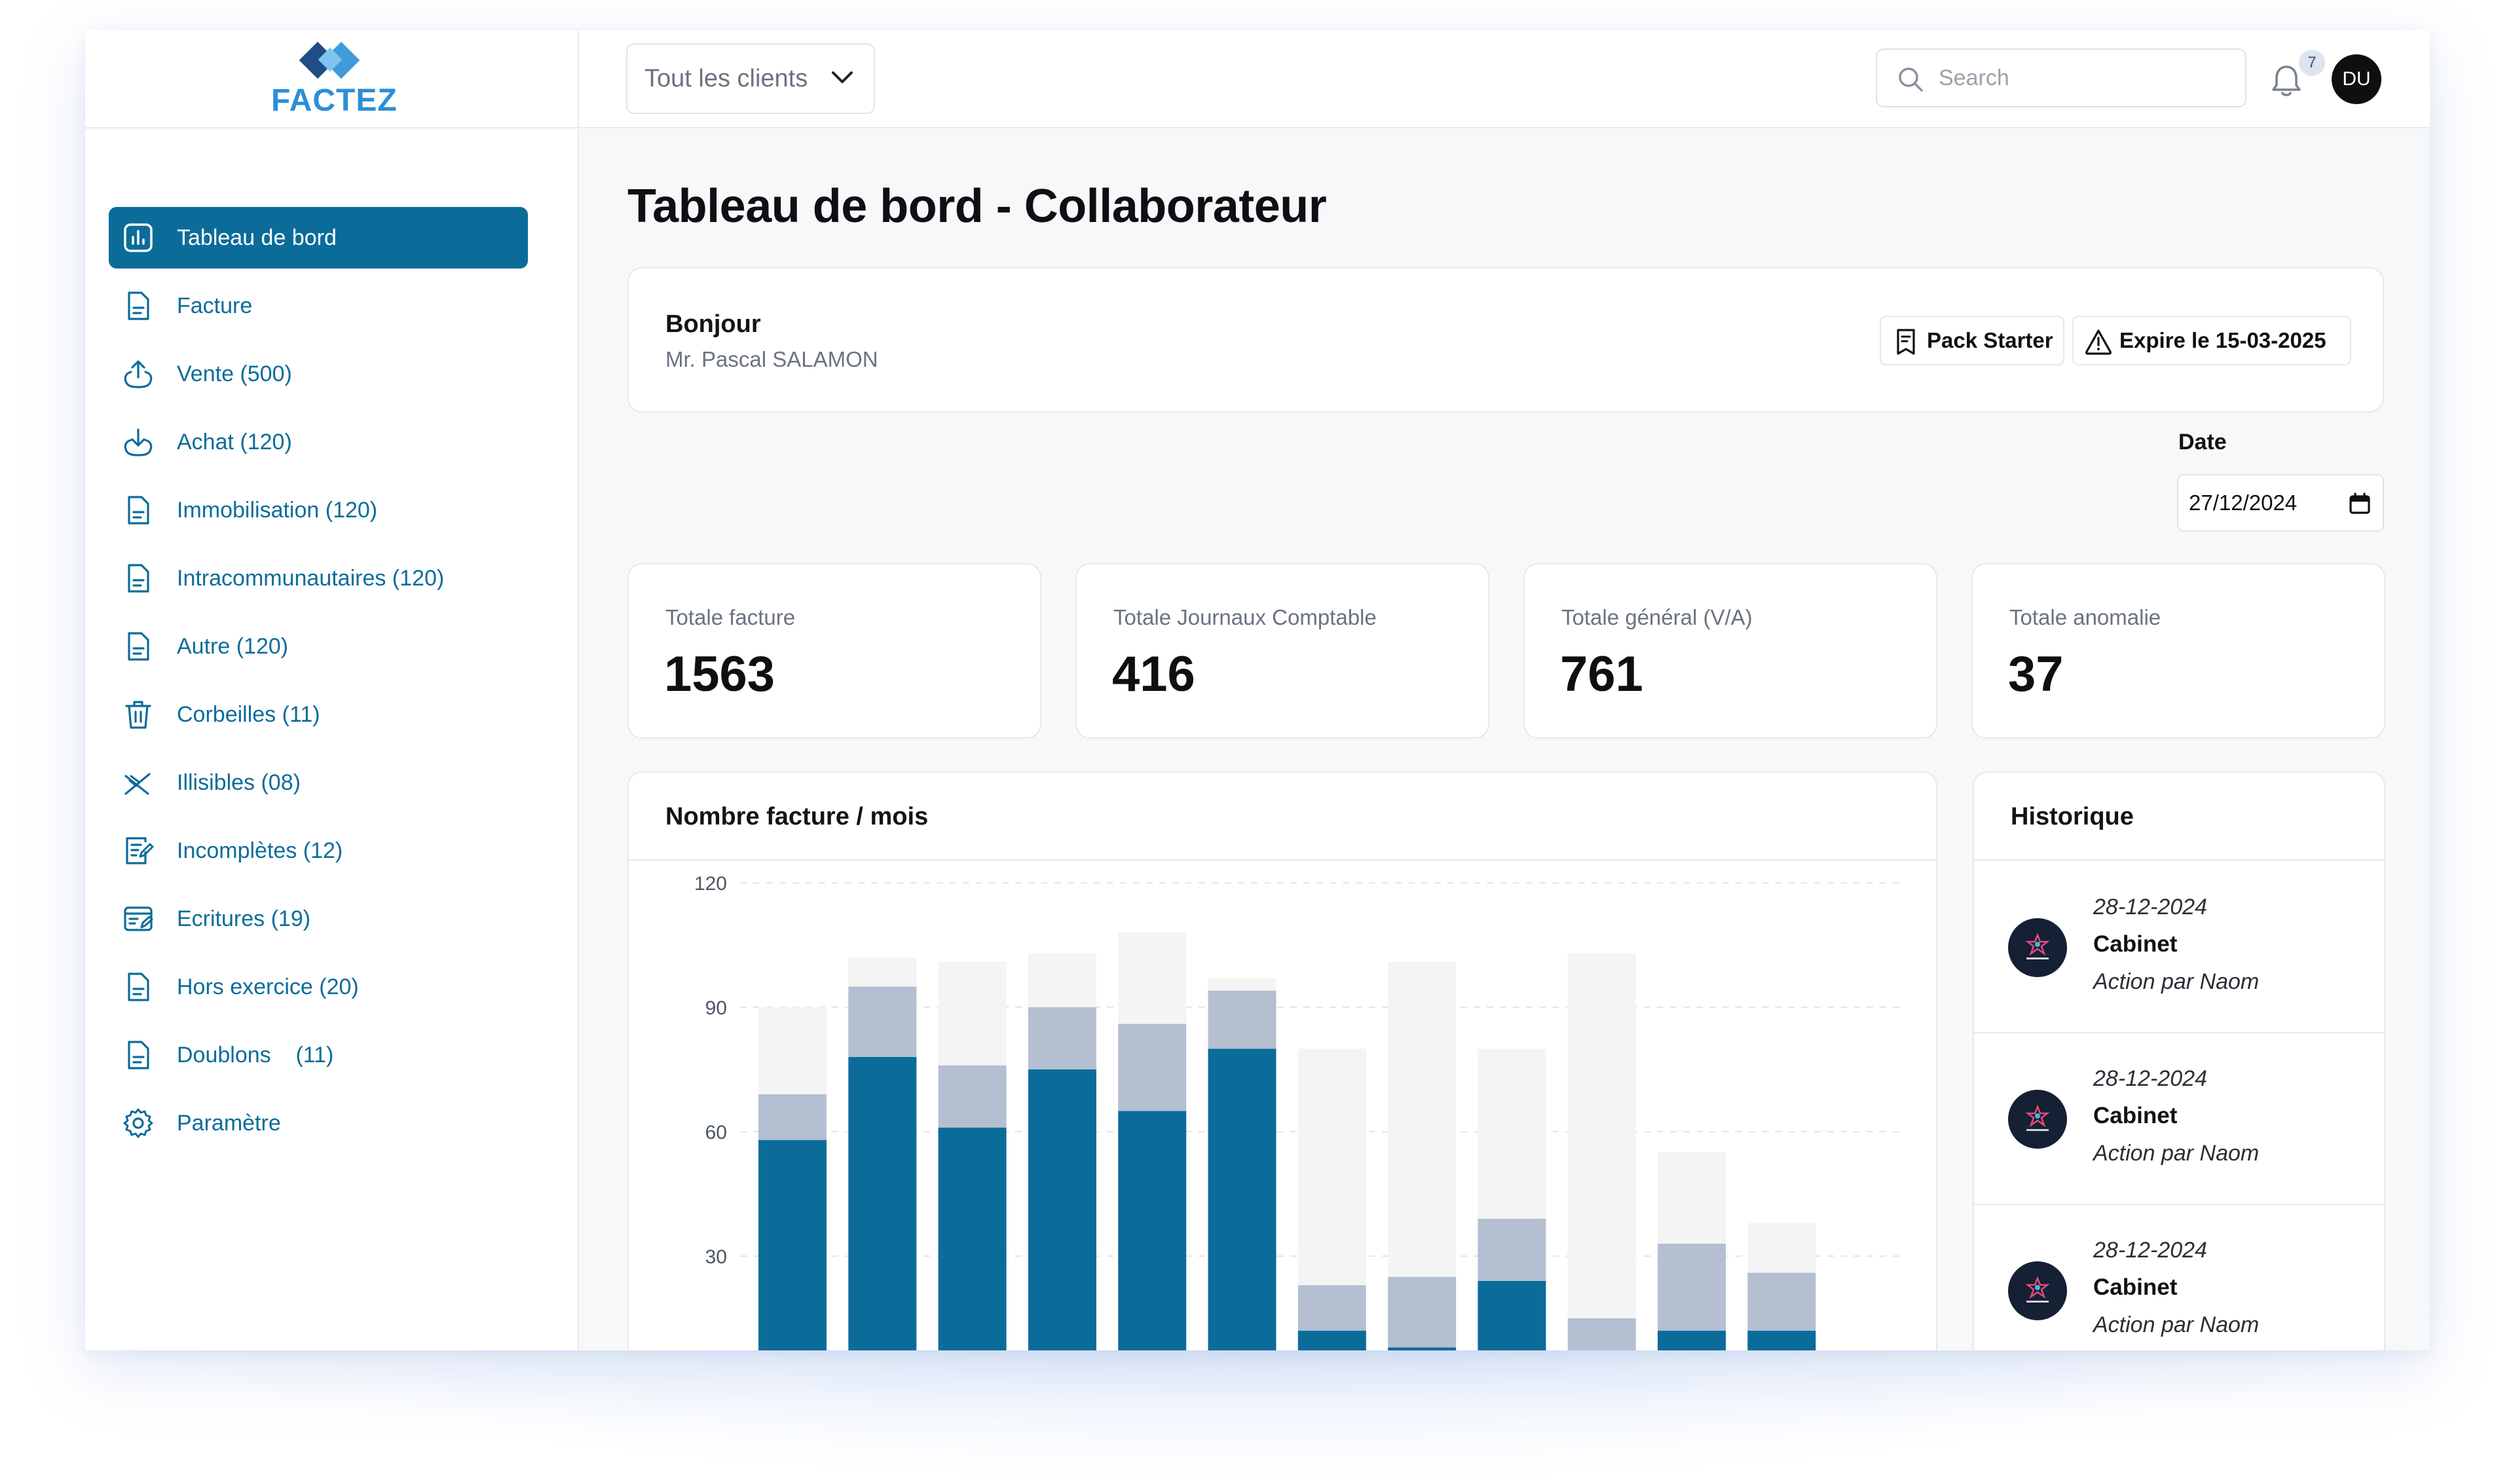 The image size is (2515, 1484). Describe the element at coordinates (2202, 442) in the screenshot. I see `date-label: Date` at that location.